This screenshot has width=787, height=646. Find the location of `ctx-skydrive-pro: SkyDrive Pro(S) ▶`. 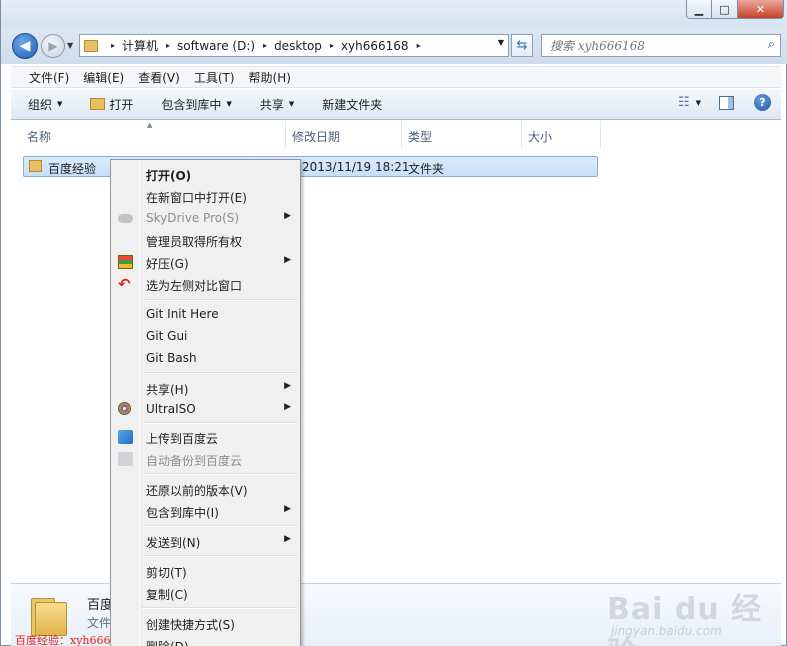

ctx-skydrive-pro: SkyDrive Pro(S) ▶ is located at coordinates (205, 218).